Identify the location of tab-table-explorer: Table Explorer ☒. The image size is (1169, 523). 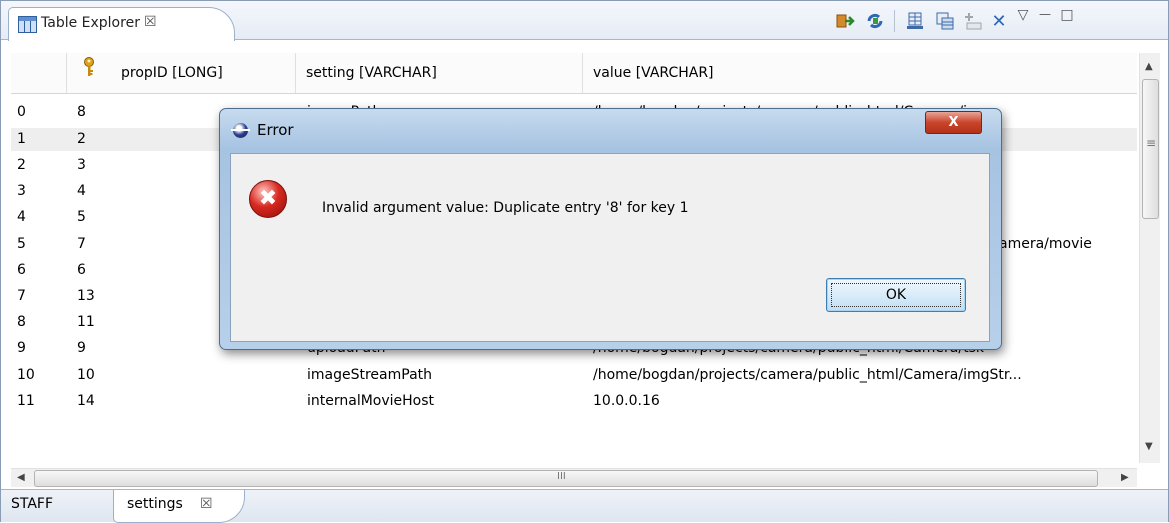
(121, 24).